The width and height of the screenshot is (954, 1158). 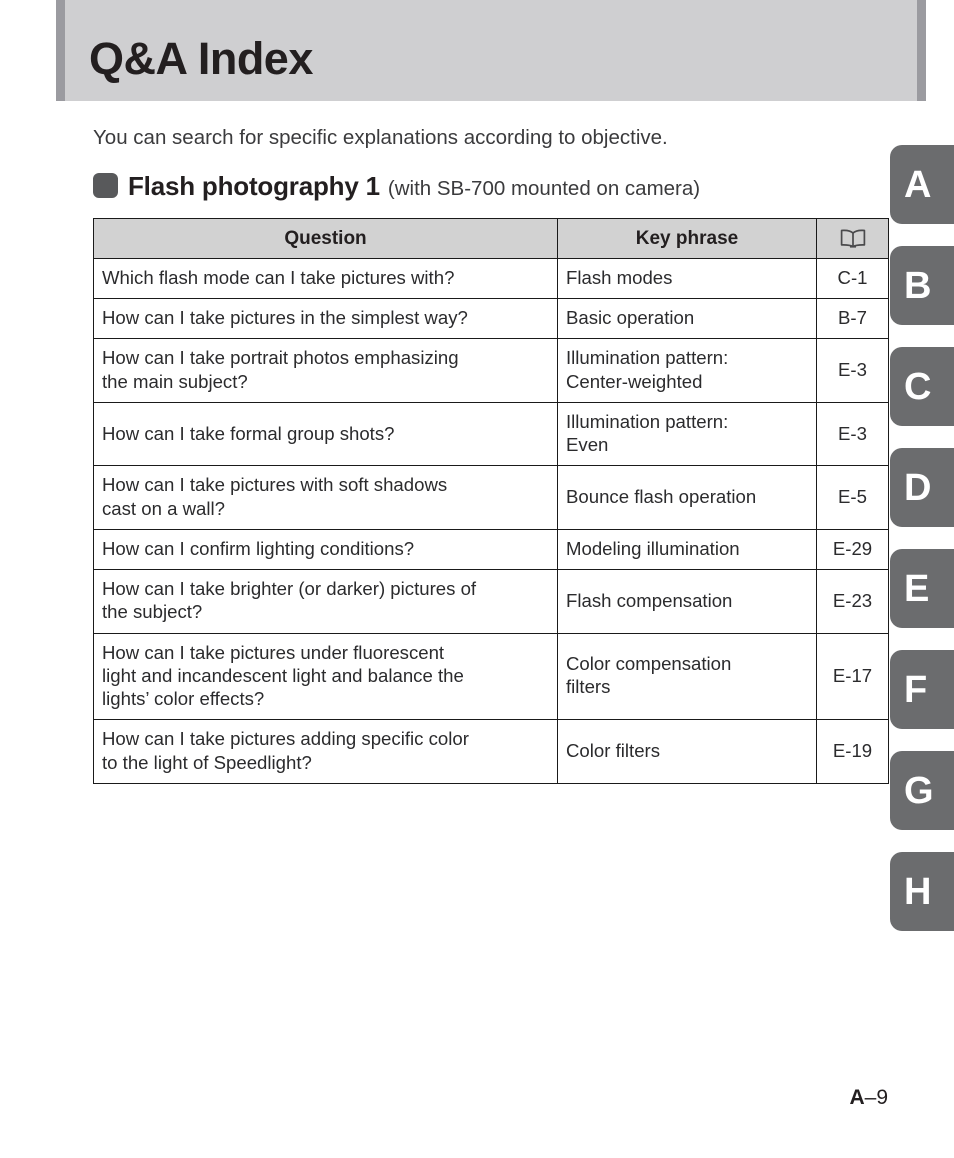 I want to click on cell-page-reference: E-19, so click(x=852, y=751).